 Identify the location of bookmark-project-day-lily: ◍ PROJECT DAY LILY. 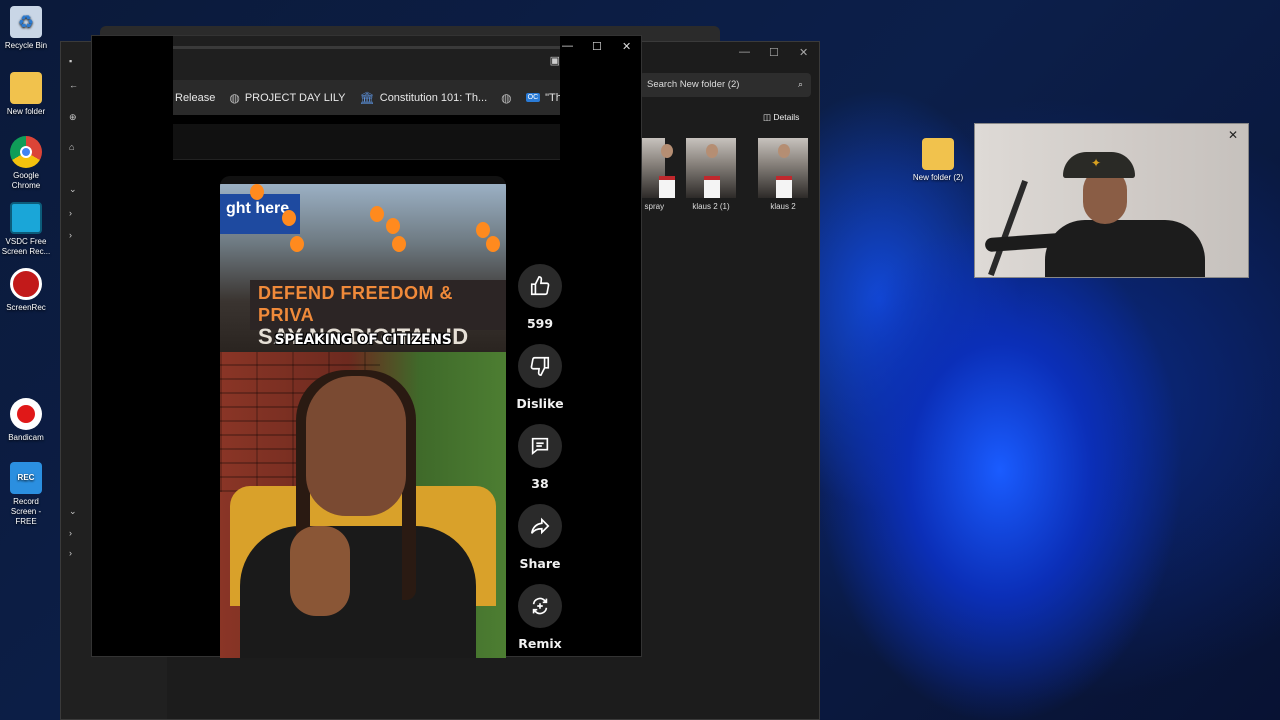
(287, 98).